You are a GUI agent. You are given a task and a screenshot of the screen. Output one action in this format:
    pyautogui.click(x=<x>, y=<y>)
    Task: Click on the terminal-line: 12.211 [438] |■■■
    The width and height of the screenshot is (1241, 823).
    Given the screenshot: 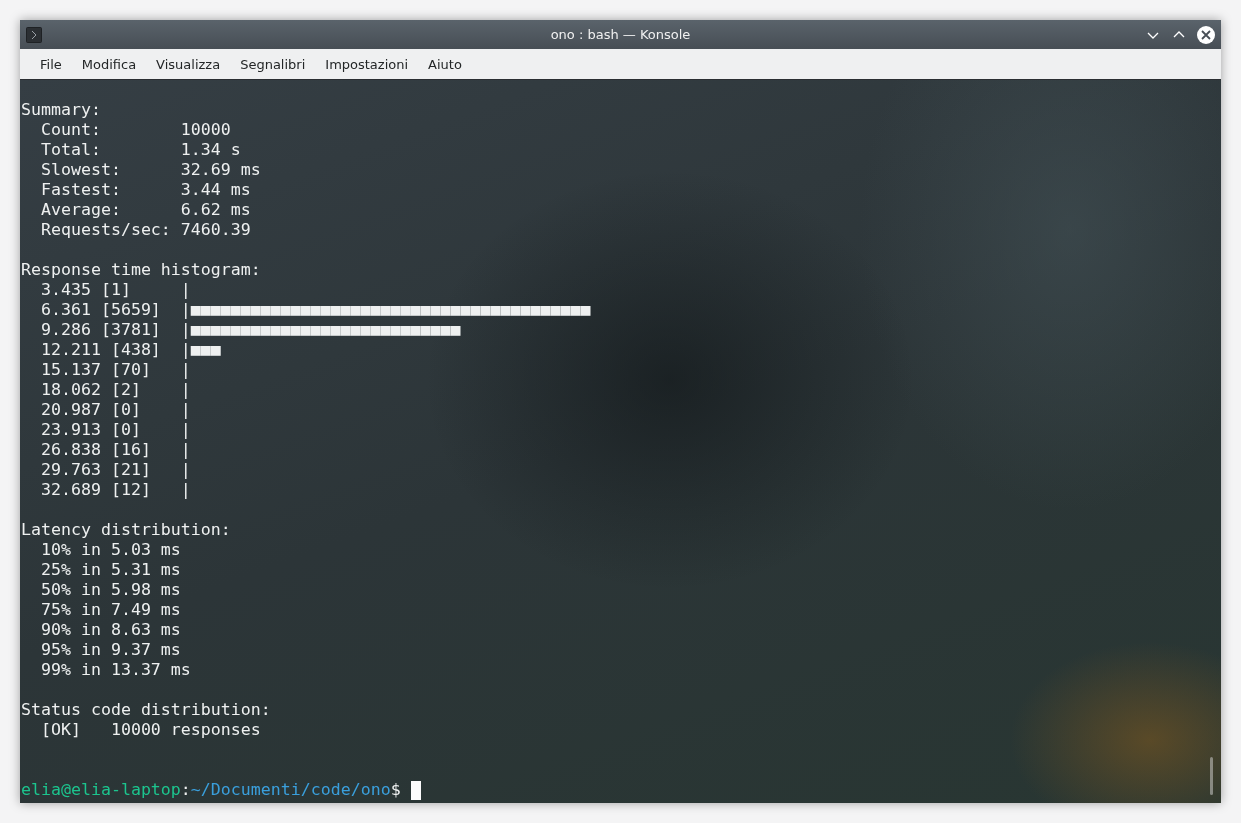 What is the action you would take?
    pyautogui.click(x=130, y=349)
    